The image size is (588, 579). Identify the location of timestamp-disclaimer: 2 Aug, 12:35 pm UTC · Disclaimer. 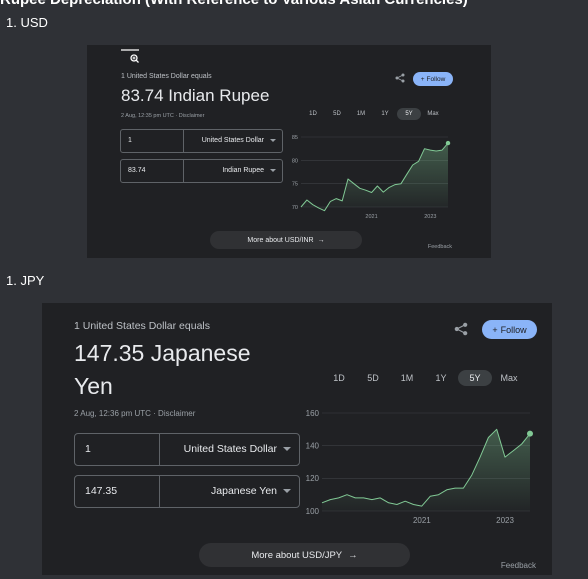
(162, 116).